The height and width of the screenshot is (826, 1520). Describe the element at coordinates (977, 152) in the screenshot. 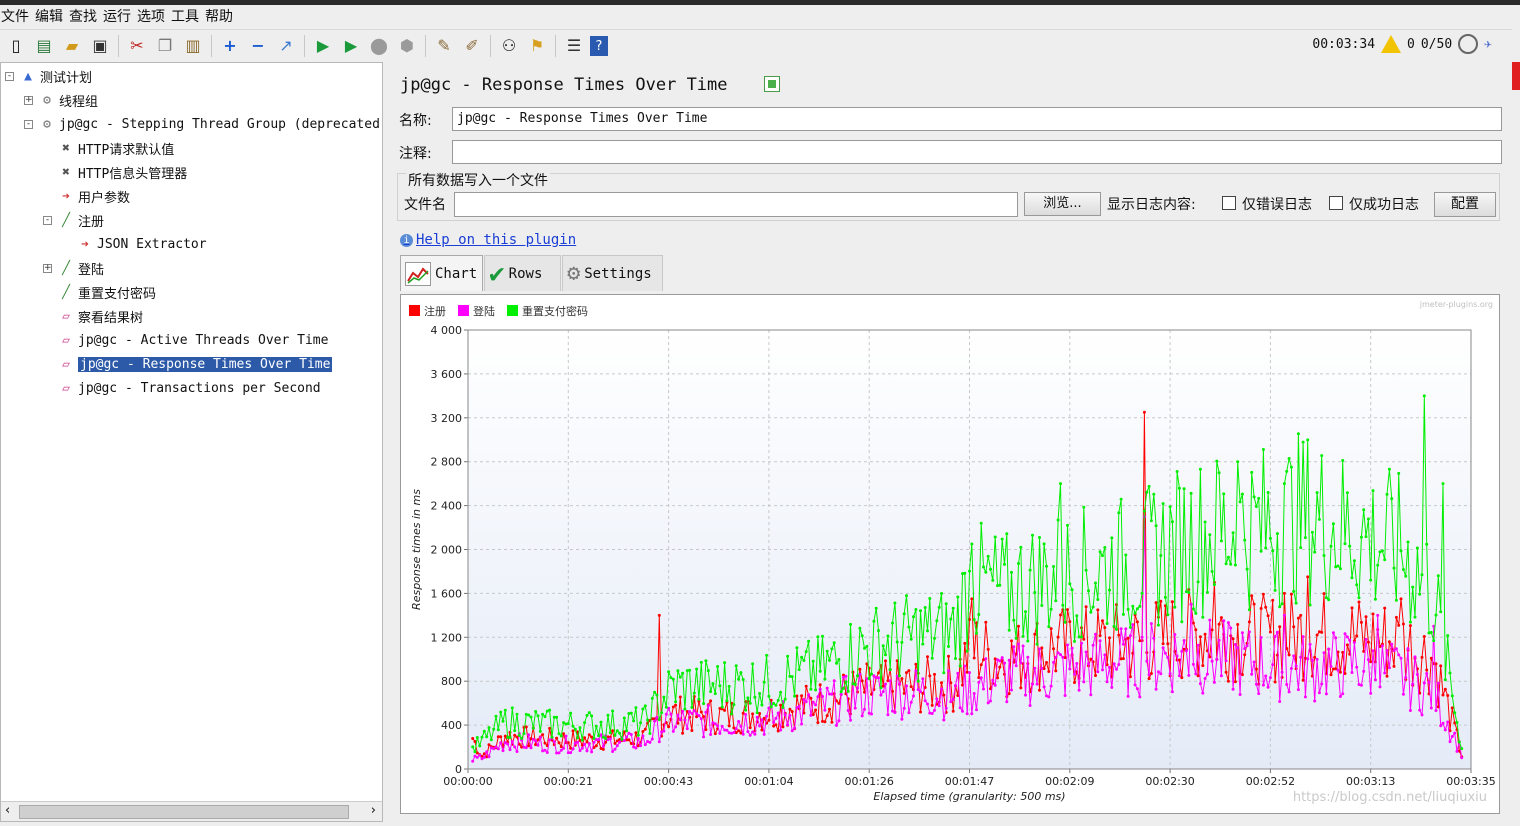

I see `comment-field` at that location.